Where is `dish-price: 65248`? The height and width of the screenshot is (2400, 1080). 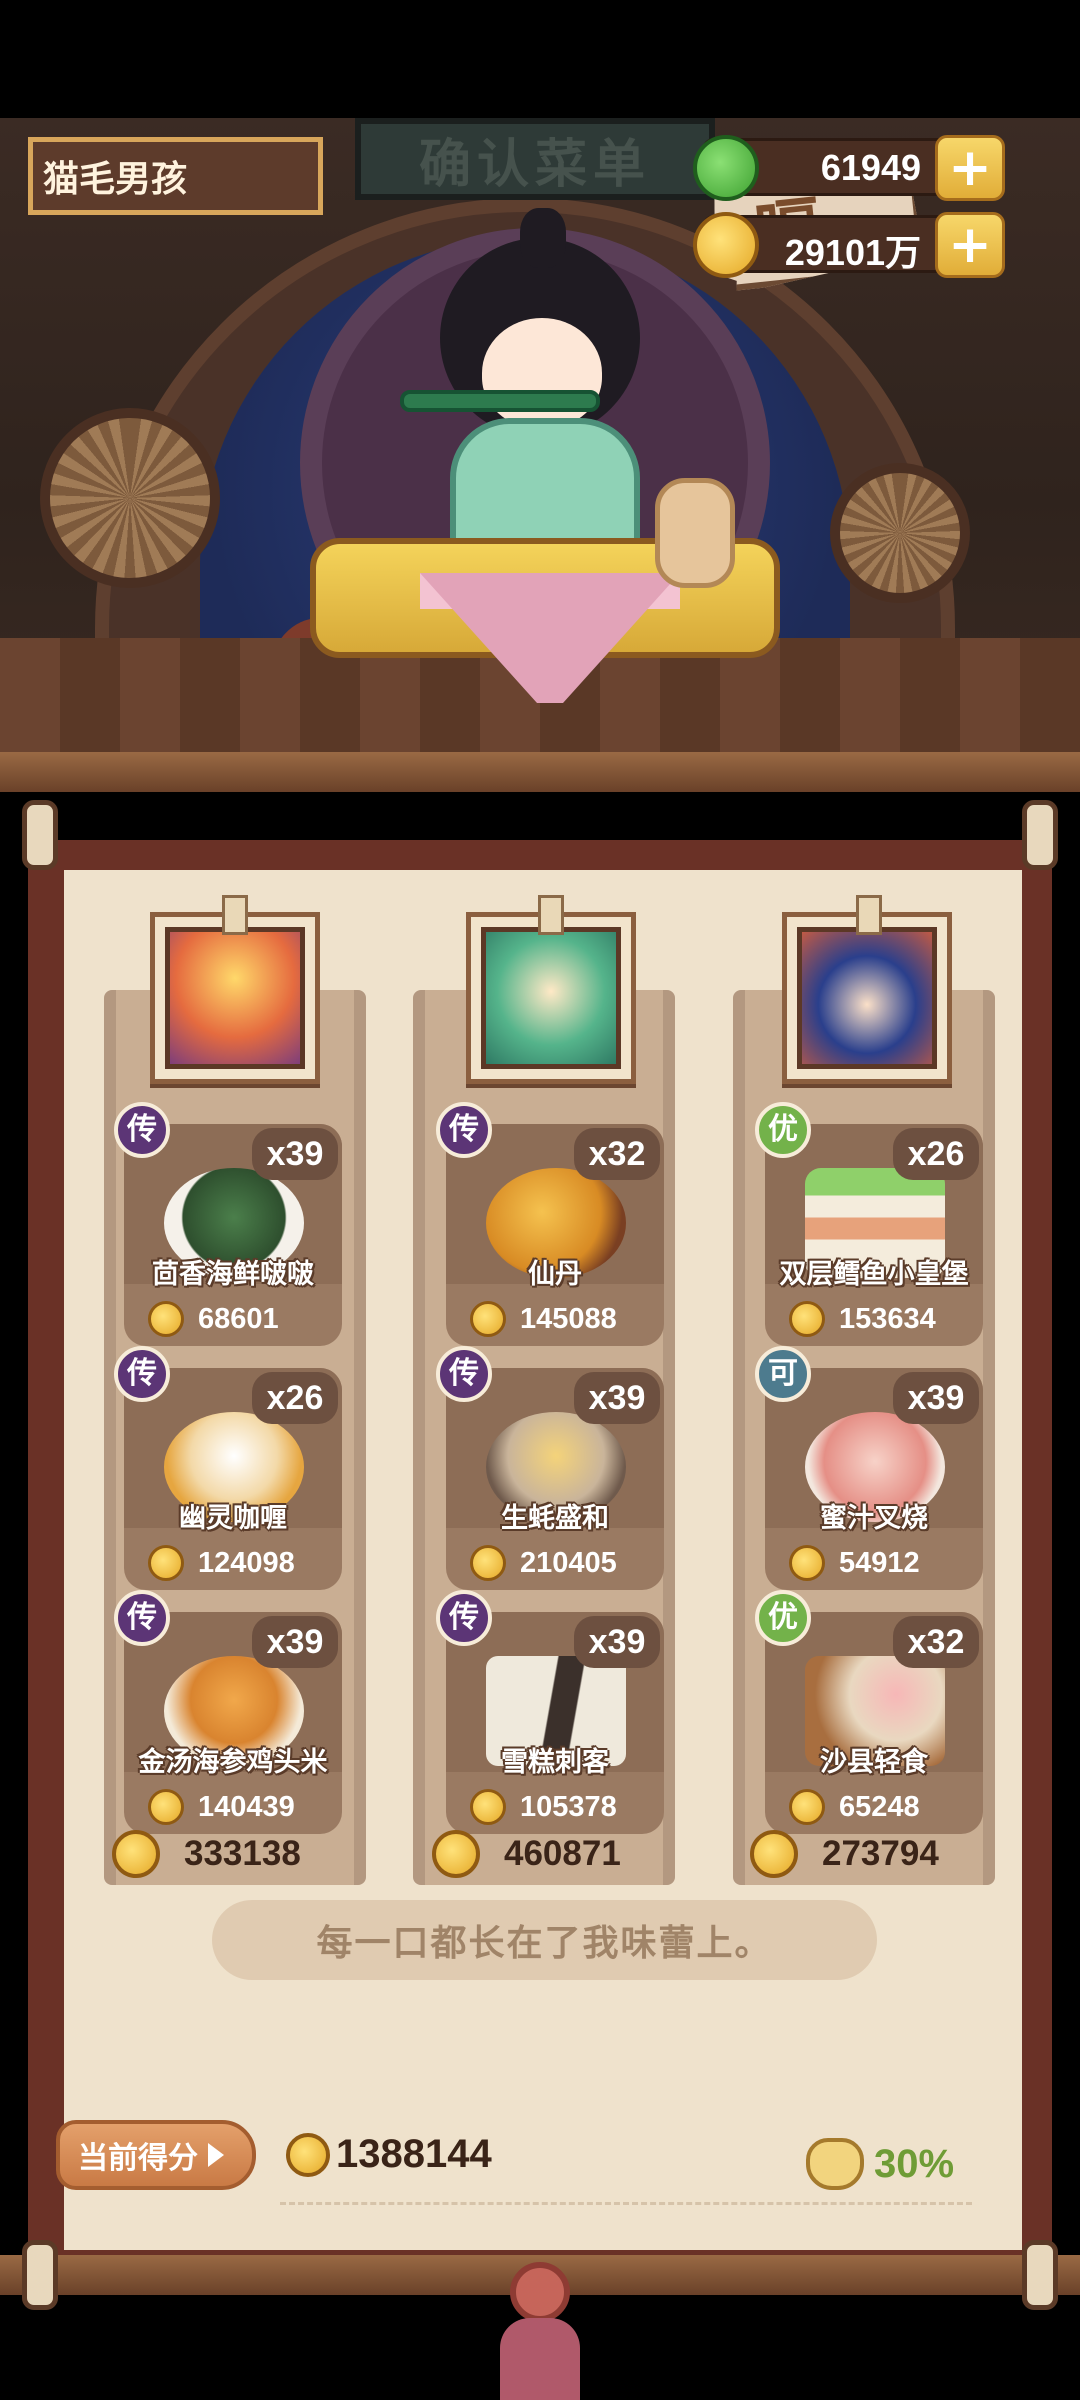 dish-price: 65248 is located at coordinates (874, 1807).